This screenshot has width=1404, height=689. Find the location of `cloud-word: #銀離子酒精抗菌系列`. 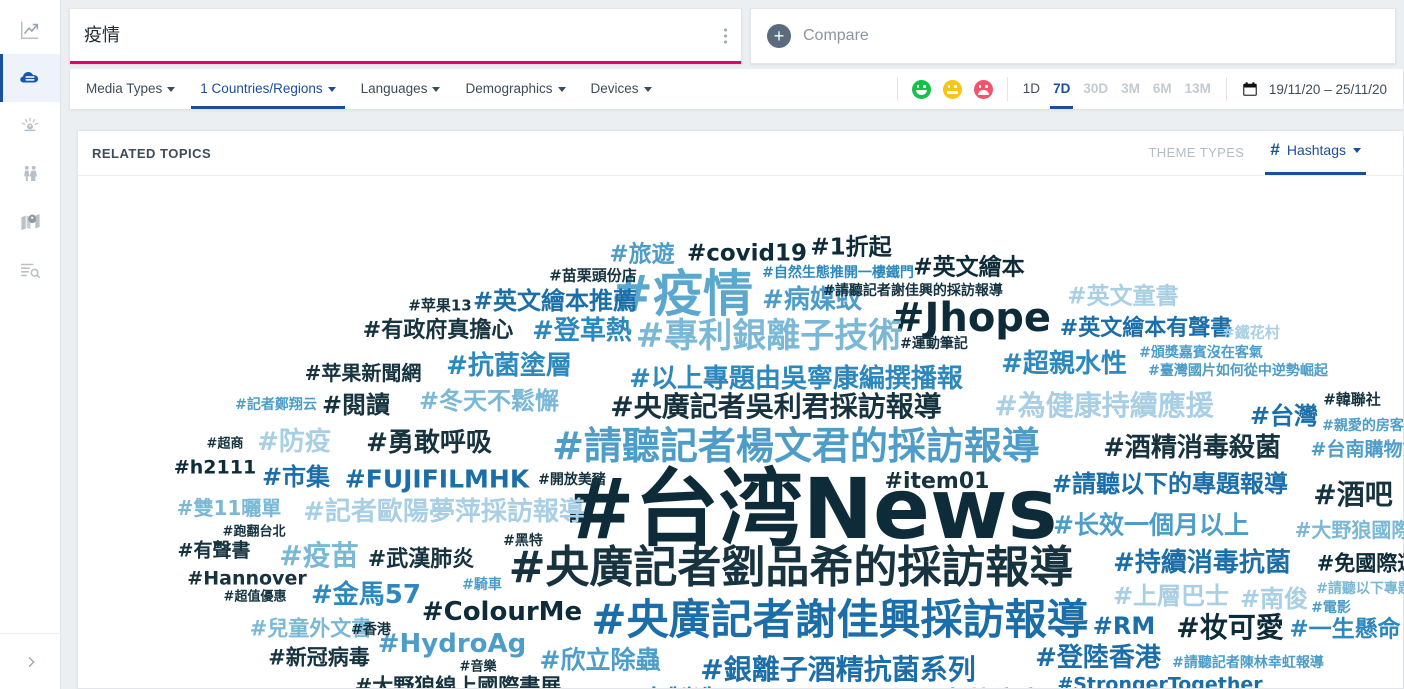

cloud-word: #銀離子酒精抗菌系列 is located at coordinates (837, 670).